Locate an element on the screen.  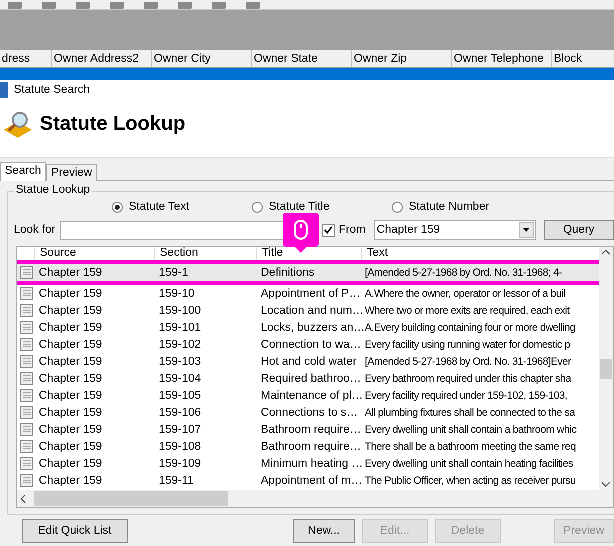
dialog-button: Edit Quick List is located at coordinates (75, 531).